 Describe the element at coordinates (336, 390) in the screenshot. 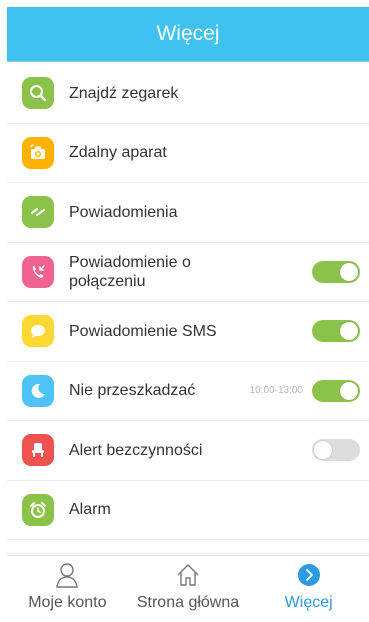

I see `do-not-disturb-toggle` at that location.